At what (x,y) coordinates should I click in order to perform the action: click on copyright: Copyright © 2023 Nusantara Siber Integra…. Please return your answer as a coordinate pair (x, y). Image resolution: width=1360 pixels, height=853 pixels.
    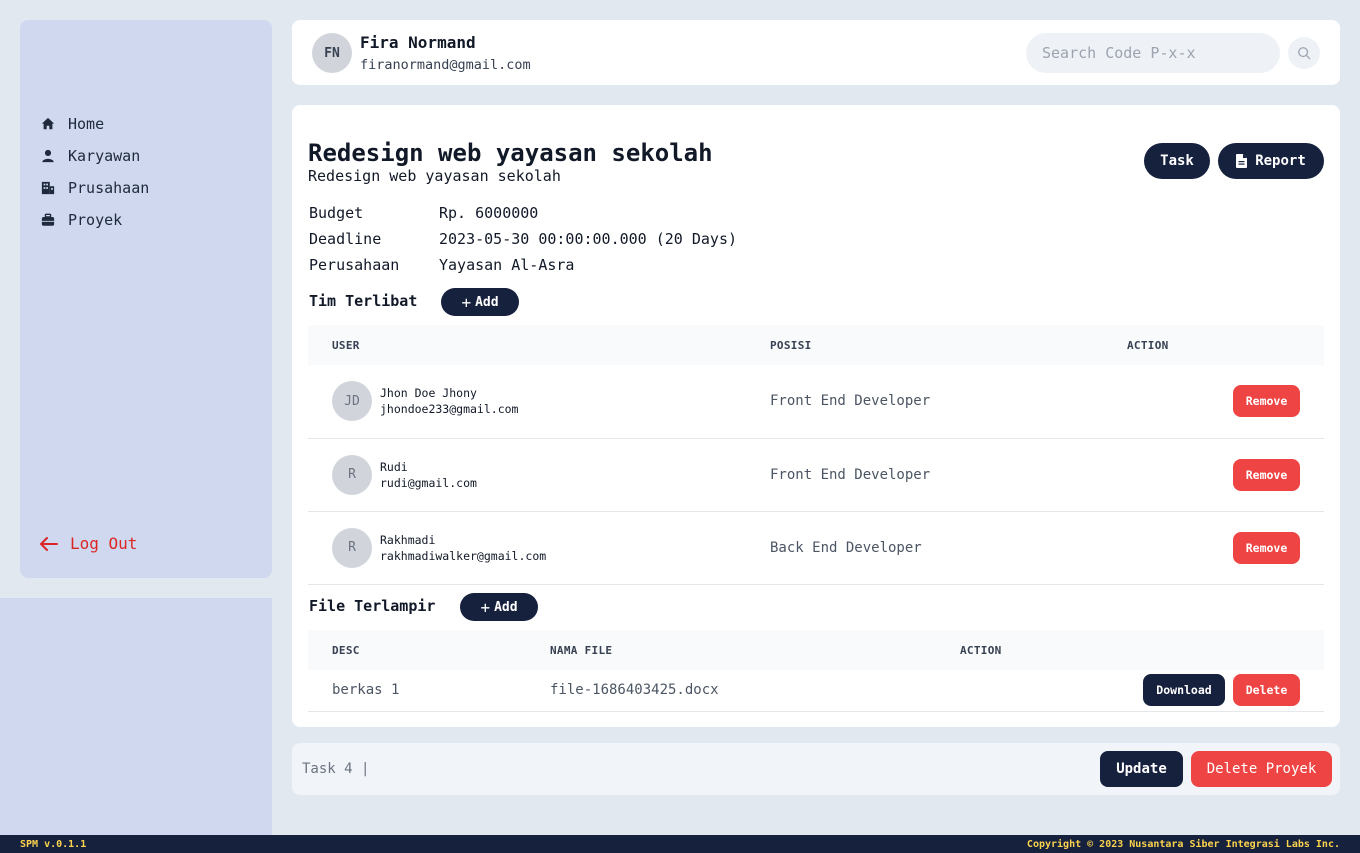
    Looking at the image, I should click on (1183, 844).